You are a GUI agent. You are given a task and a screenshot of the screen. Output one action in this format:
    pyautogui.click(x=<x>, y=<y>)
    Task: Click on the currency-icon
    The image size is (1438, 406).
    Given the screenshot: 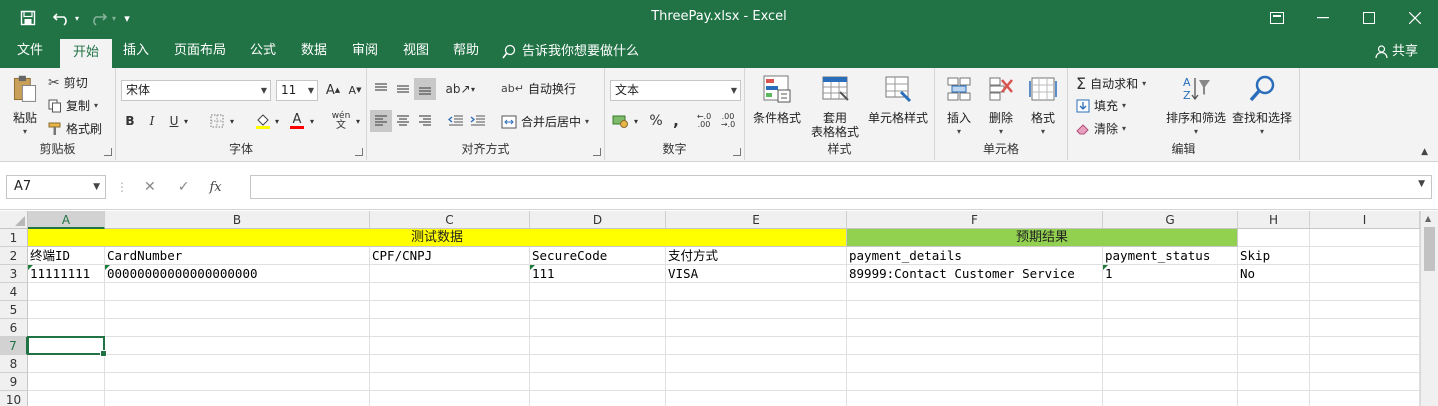 What is the action you would take?
    pyautogui.click(x=621, y=121)
    